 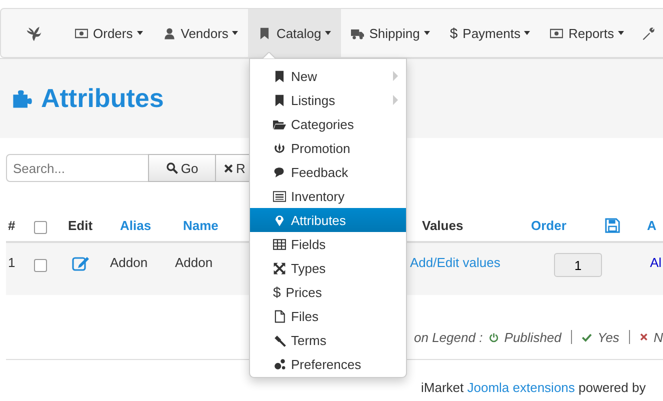 What do you see at coordinates (80, 225) in the screenshot?
I see `column-header: Edit` at bounding box center [80, 225].